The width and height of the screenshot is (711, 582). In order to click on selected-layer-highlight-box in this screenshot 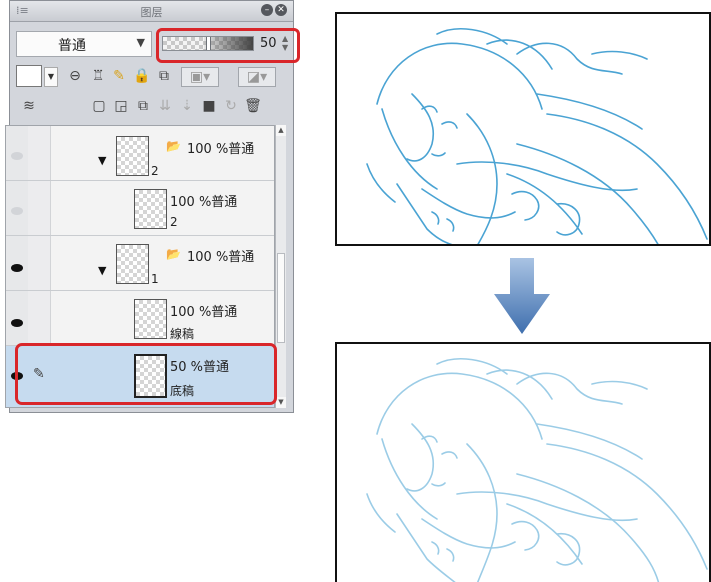, I will do `click(146, 374)`.